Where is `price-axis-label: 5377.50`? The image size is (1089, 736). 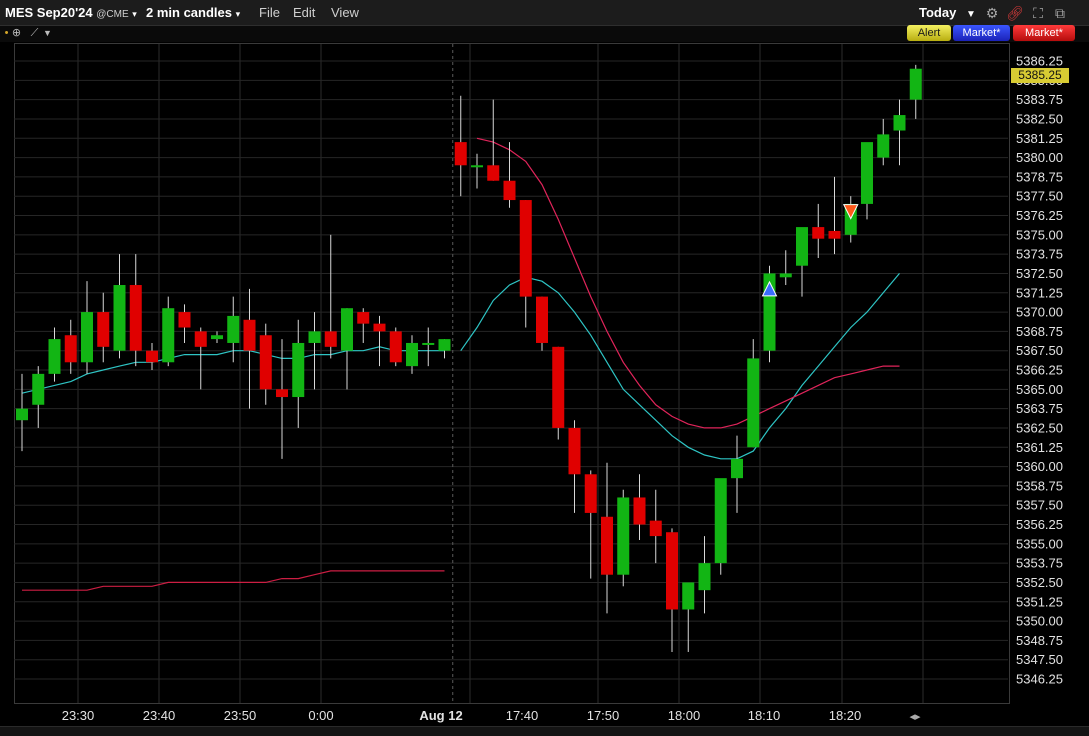 price-axis-label: 5377.50 is located at coordinates (1039, 196).